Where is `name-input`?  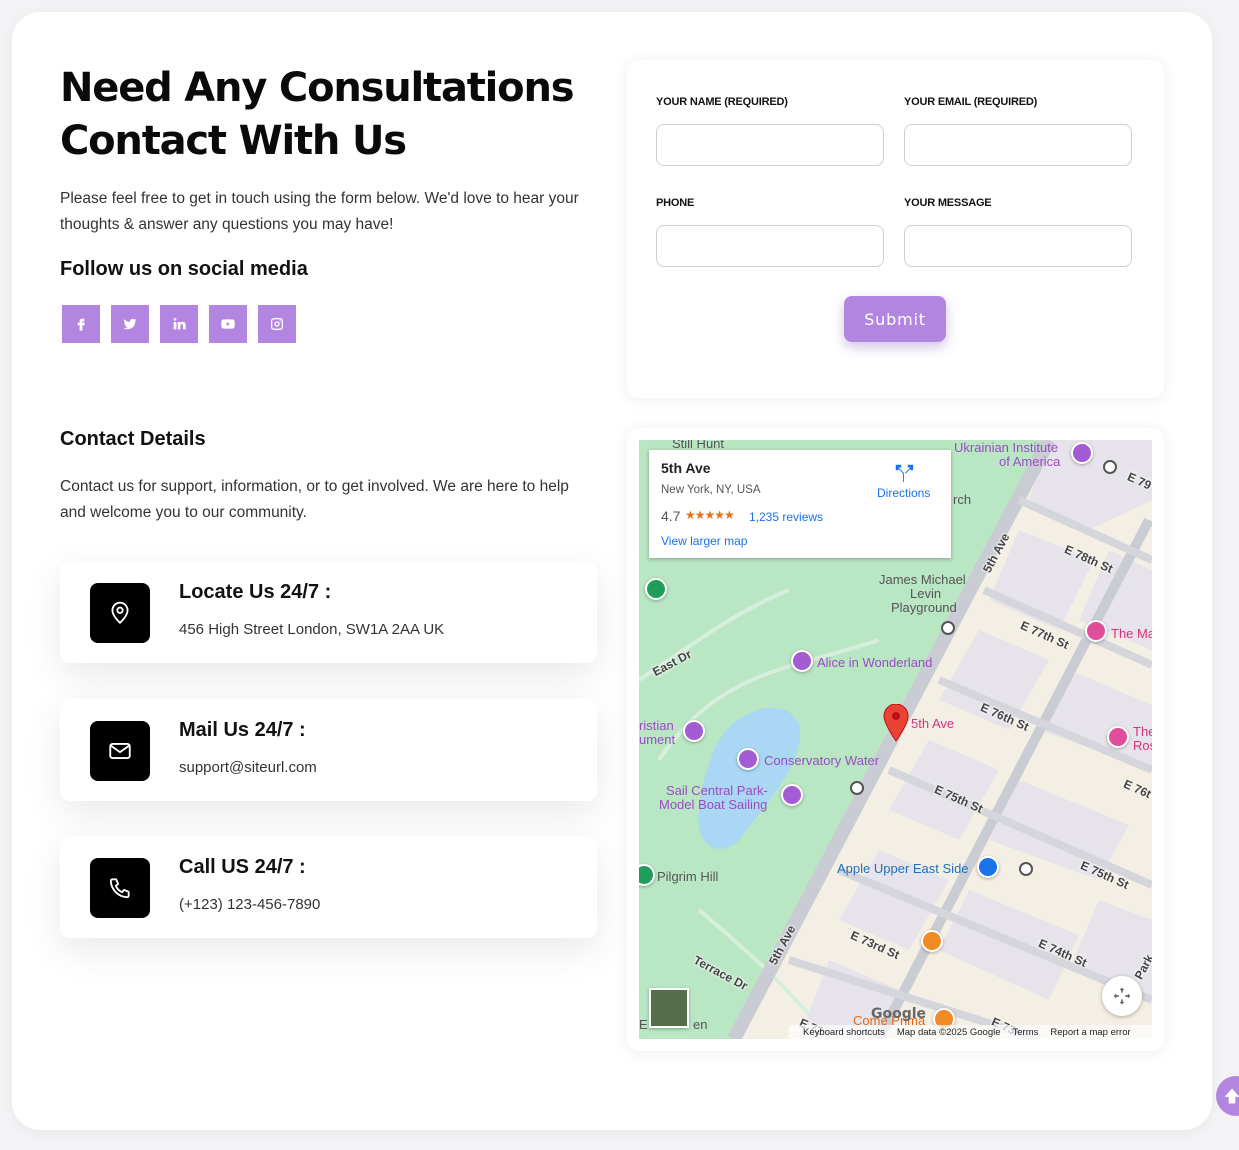
name-input is located at coordinates (770, 145).